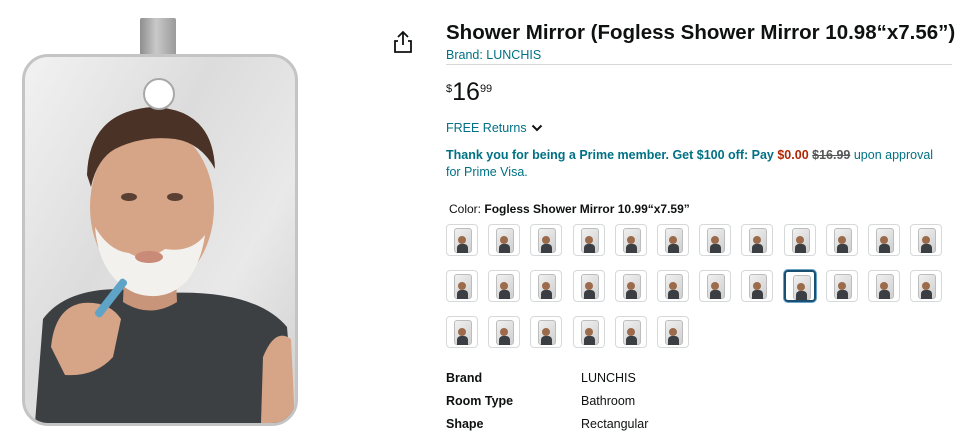 This screenshot has height=432, width=960. What do you see at coordinates (547, 422) in the screenshot?
I see `spec-row: Shape Rectangular` at bounding box center [547, 422].